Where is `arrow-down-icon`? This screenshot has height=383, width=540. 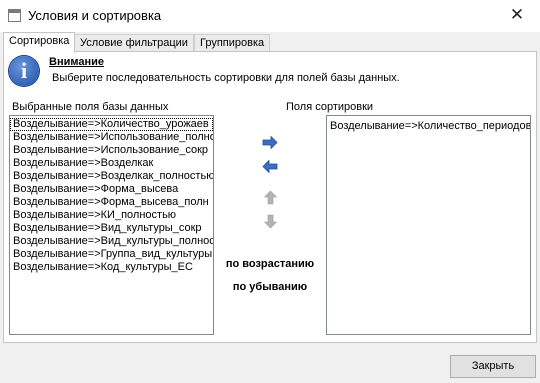
arrow-down-icon is located at coordinates (270, 221).